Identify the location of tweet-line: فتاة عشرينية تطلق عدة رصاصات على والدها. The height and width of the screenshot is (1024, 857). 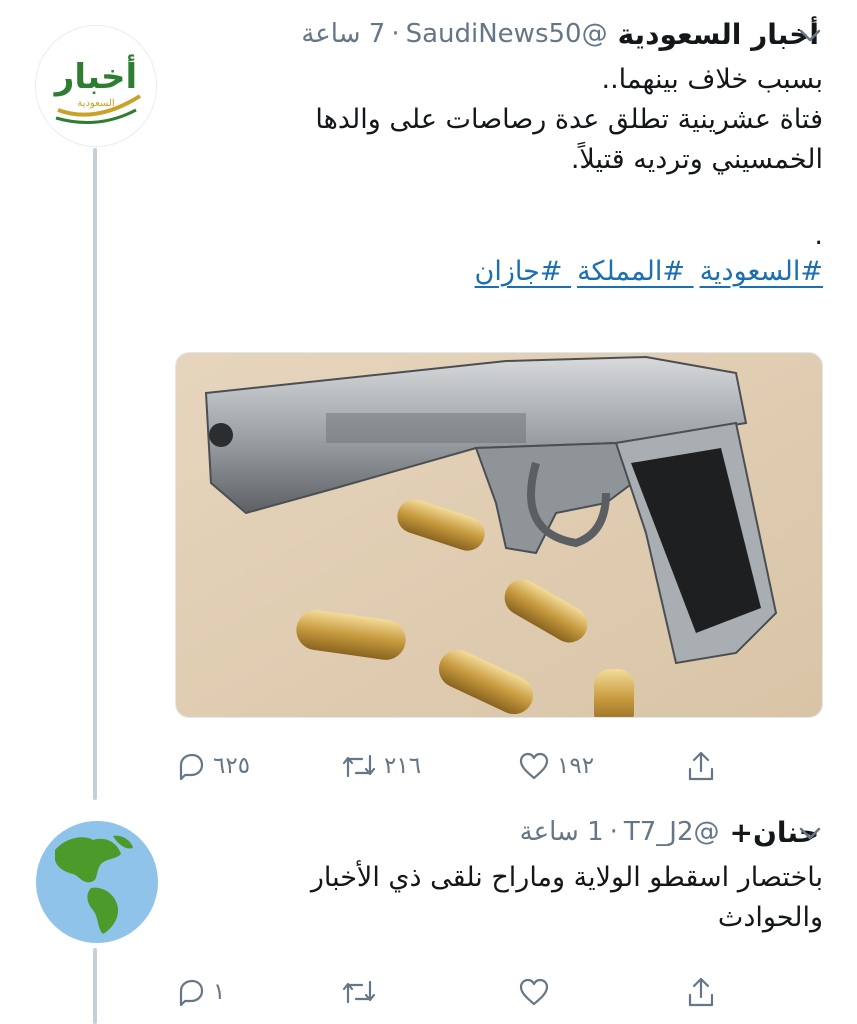
(569, 119).